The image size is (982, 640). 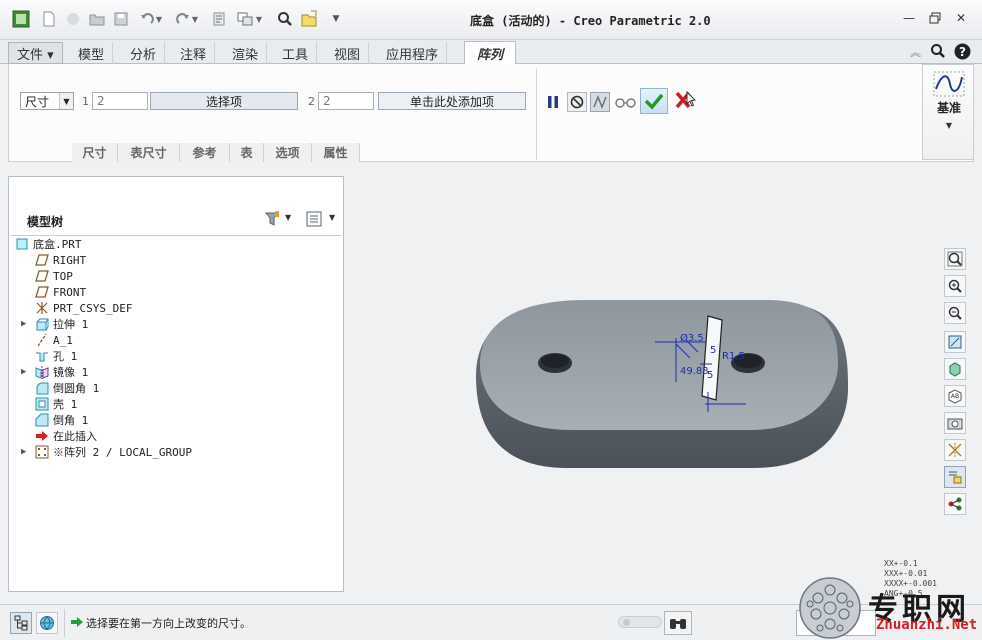 What do you see at coordinates (205, 152) in the screenshot?
I see `subtab-references: 参考` at bounding box center [205, 152].